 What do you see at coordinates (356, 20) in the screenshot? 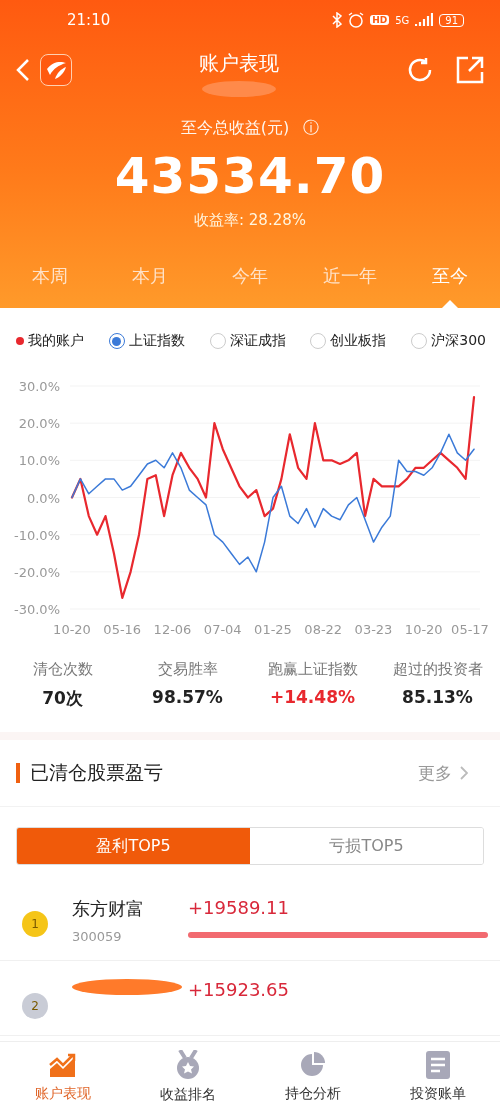
I see `alarm-icon` at bounding box center [356, 20].